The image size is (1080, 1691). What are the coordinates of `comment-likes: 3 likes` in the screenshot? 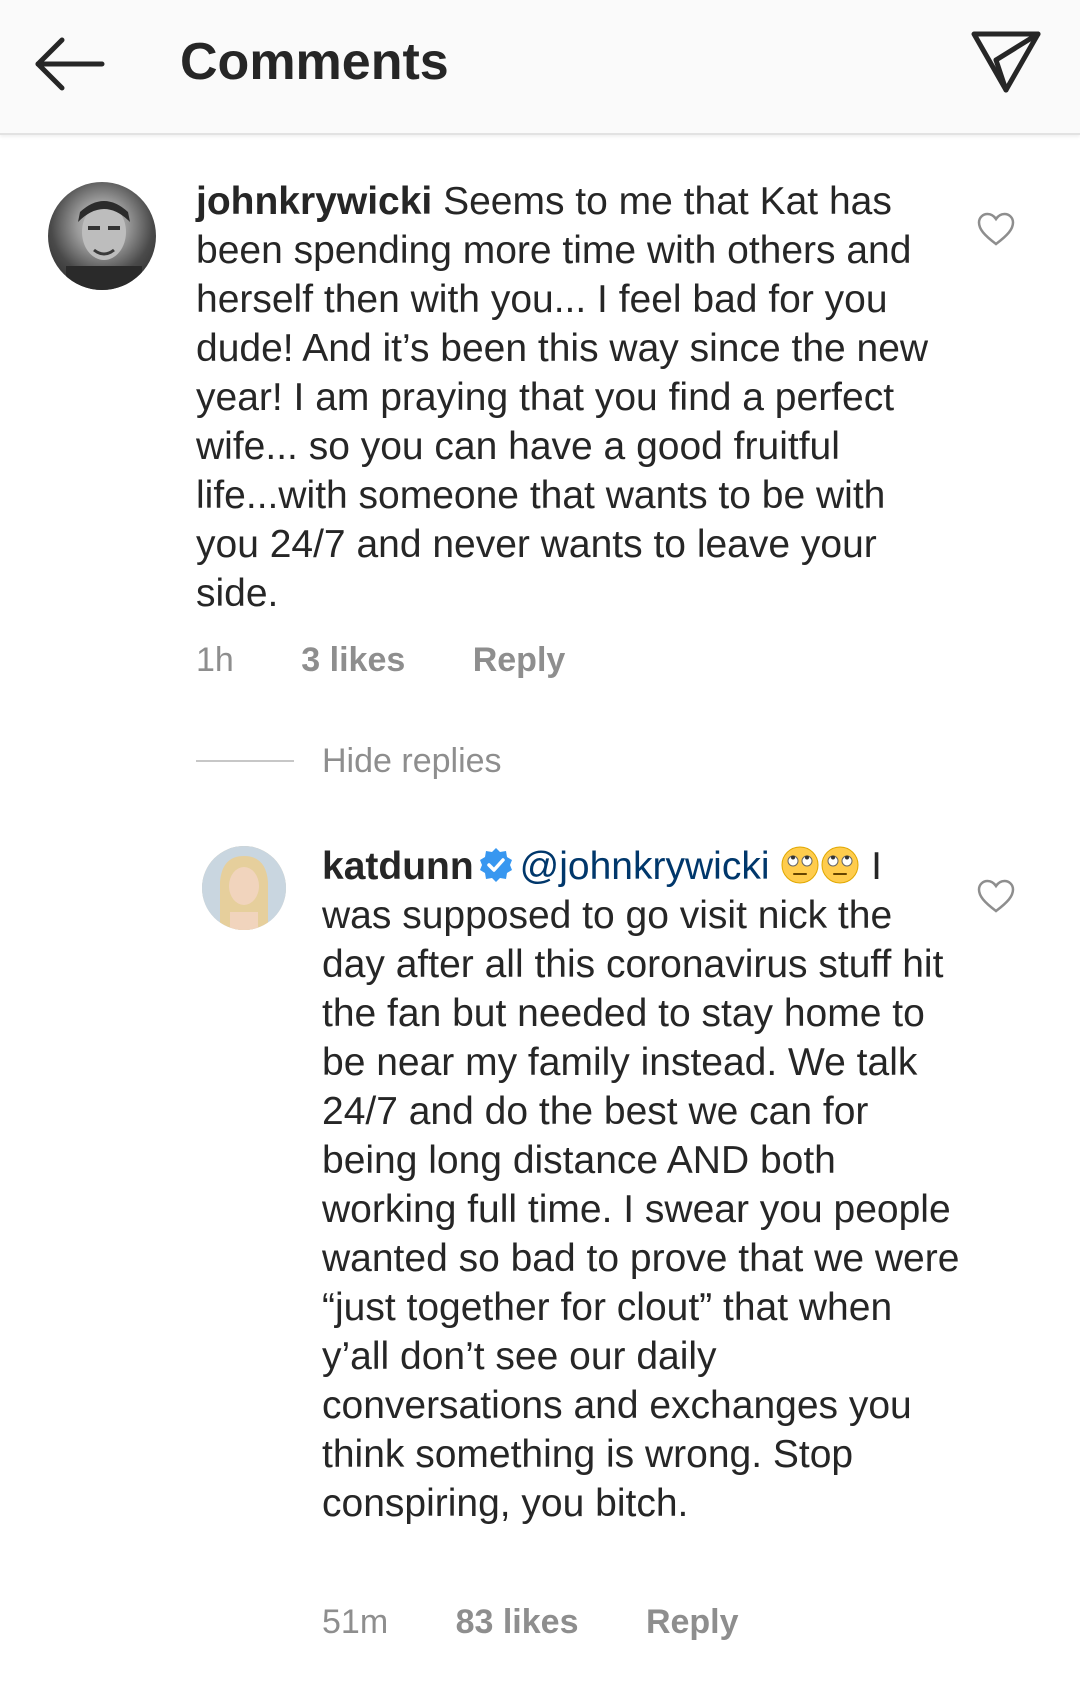 It's located at (353, 660).